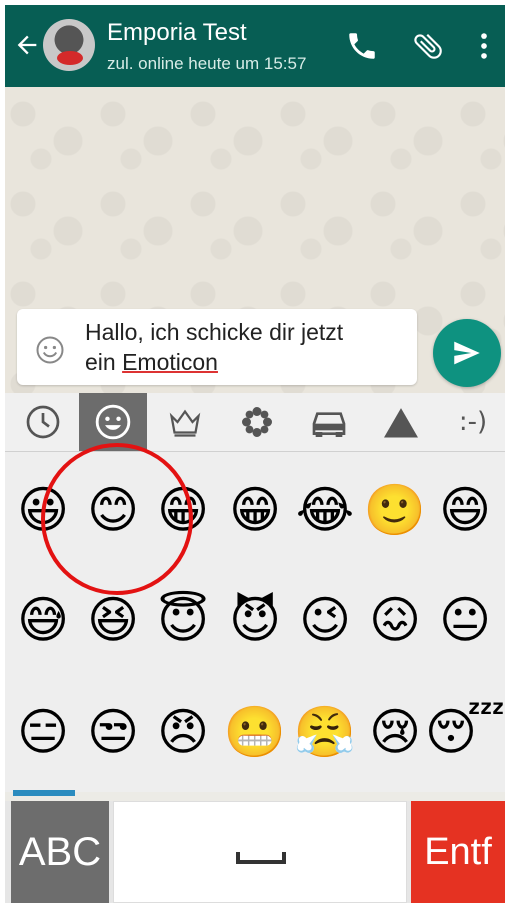 This screenshot has height=908, width=510. I want to click on message-line-1: Hallo, ich schicke dir jetzt, so click(214, 332).